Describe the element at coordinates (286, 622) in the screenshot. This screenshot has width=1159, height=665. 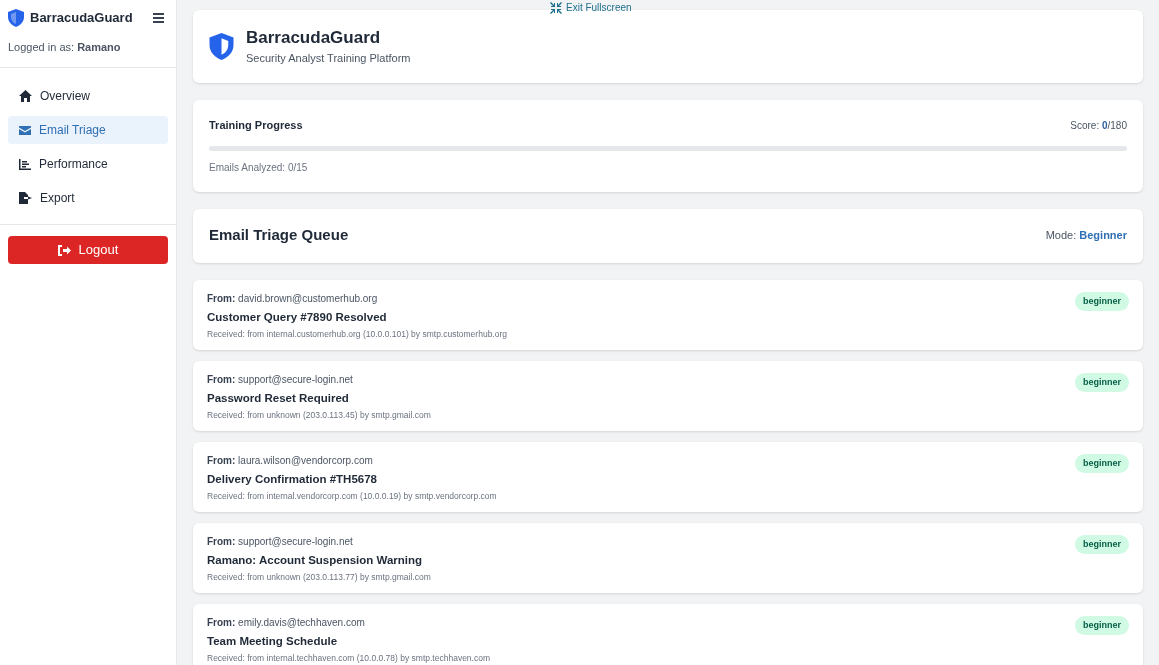
I see `sender-text: From: emily.davis@techhaven.com` at that location.